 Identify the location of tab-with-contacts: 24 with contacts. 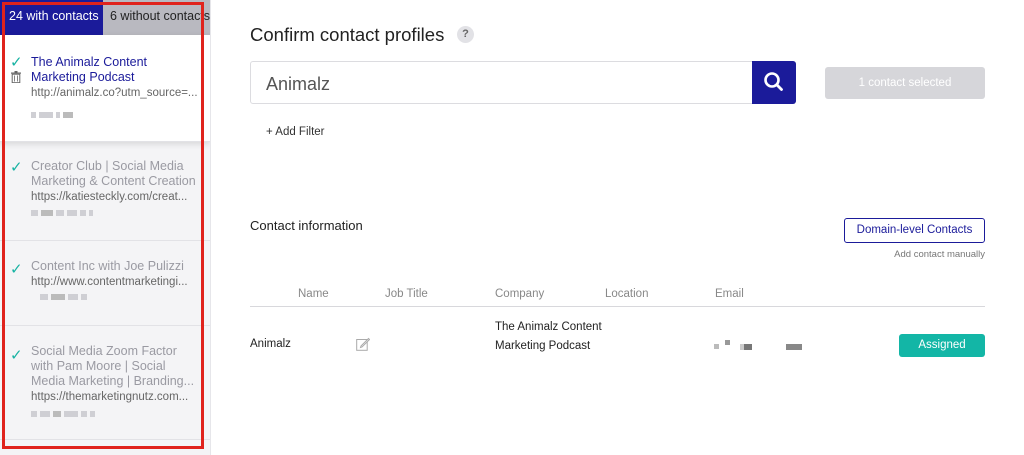
(51, 17).